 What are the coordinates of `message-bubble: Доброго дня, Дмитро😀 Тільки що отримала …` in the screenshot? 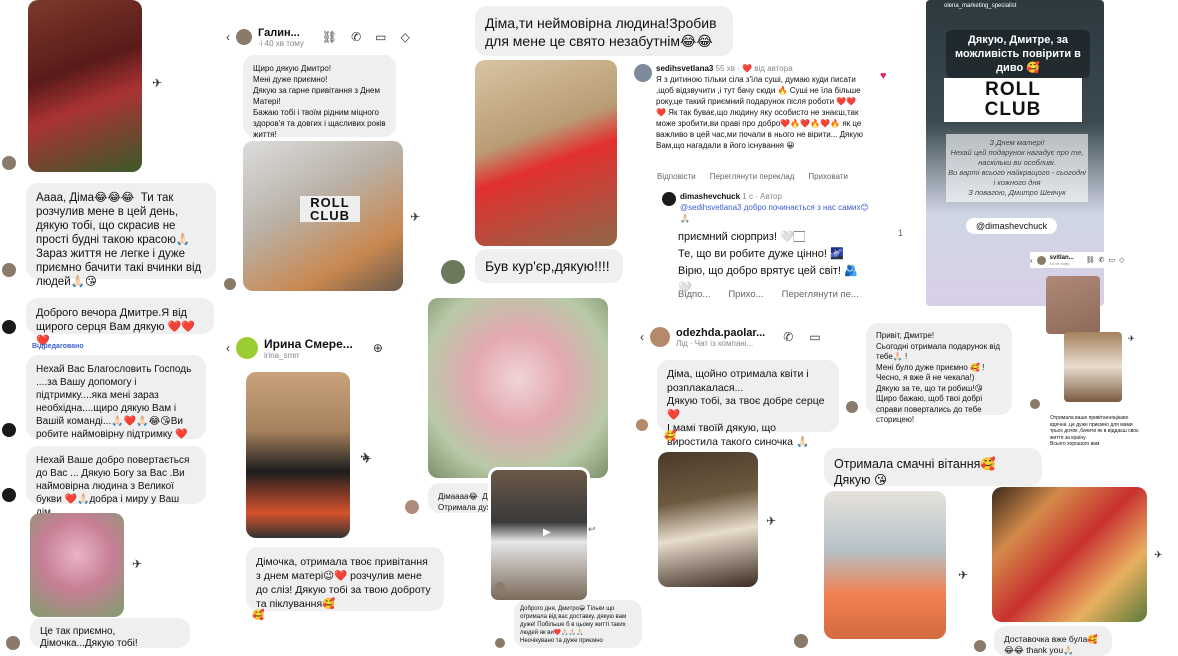 It's located at (578, 624).